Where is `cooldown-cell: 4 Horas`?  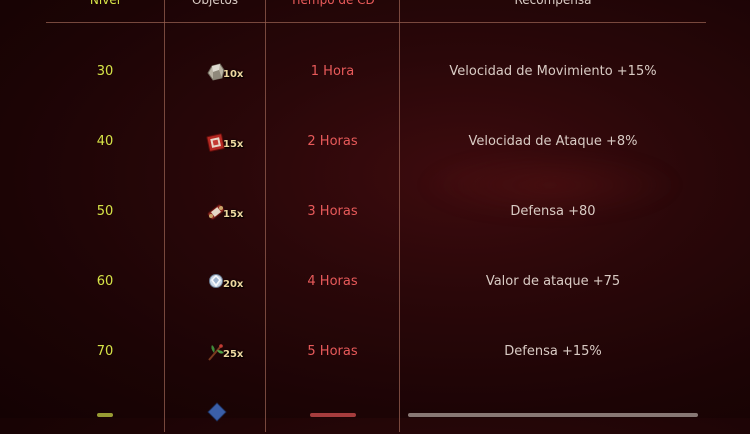 cooldown-cell: 4 Horas is located at coordinates (332, 281).